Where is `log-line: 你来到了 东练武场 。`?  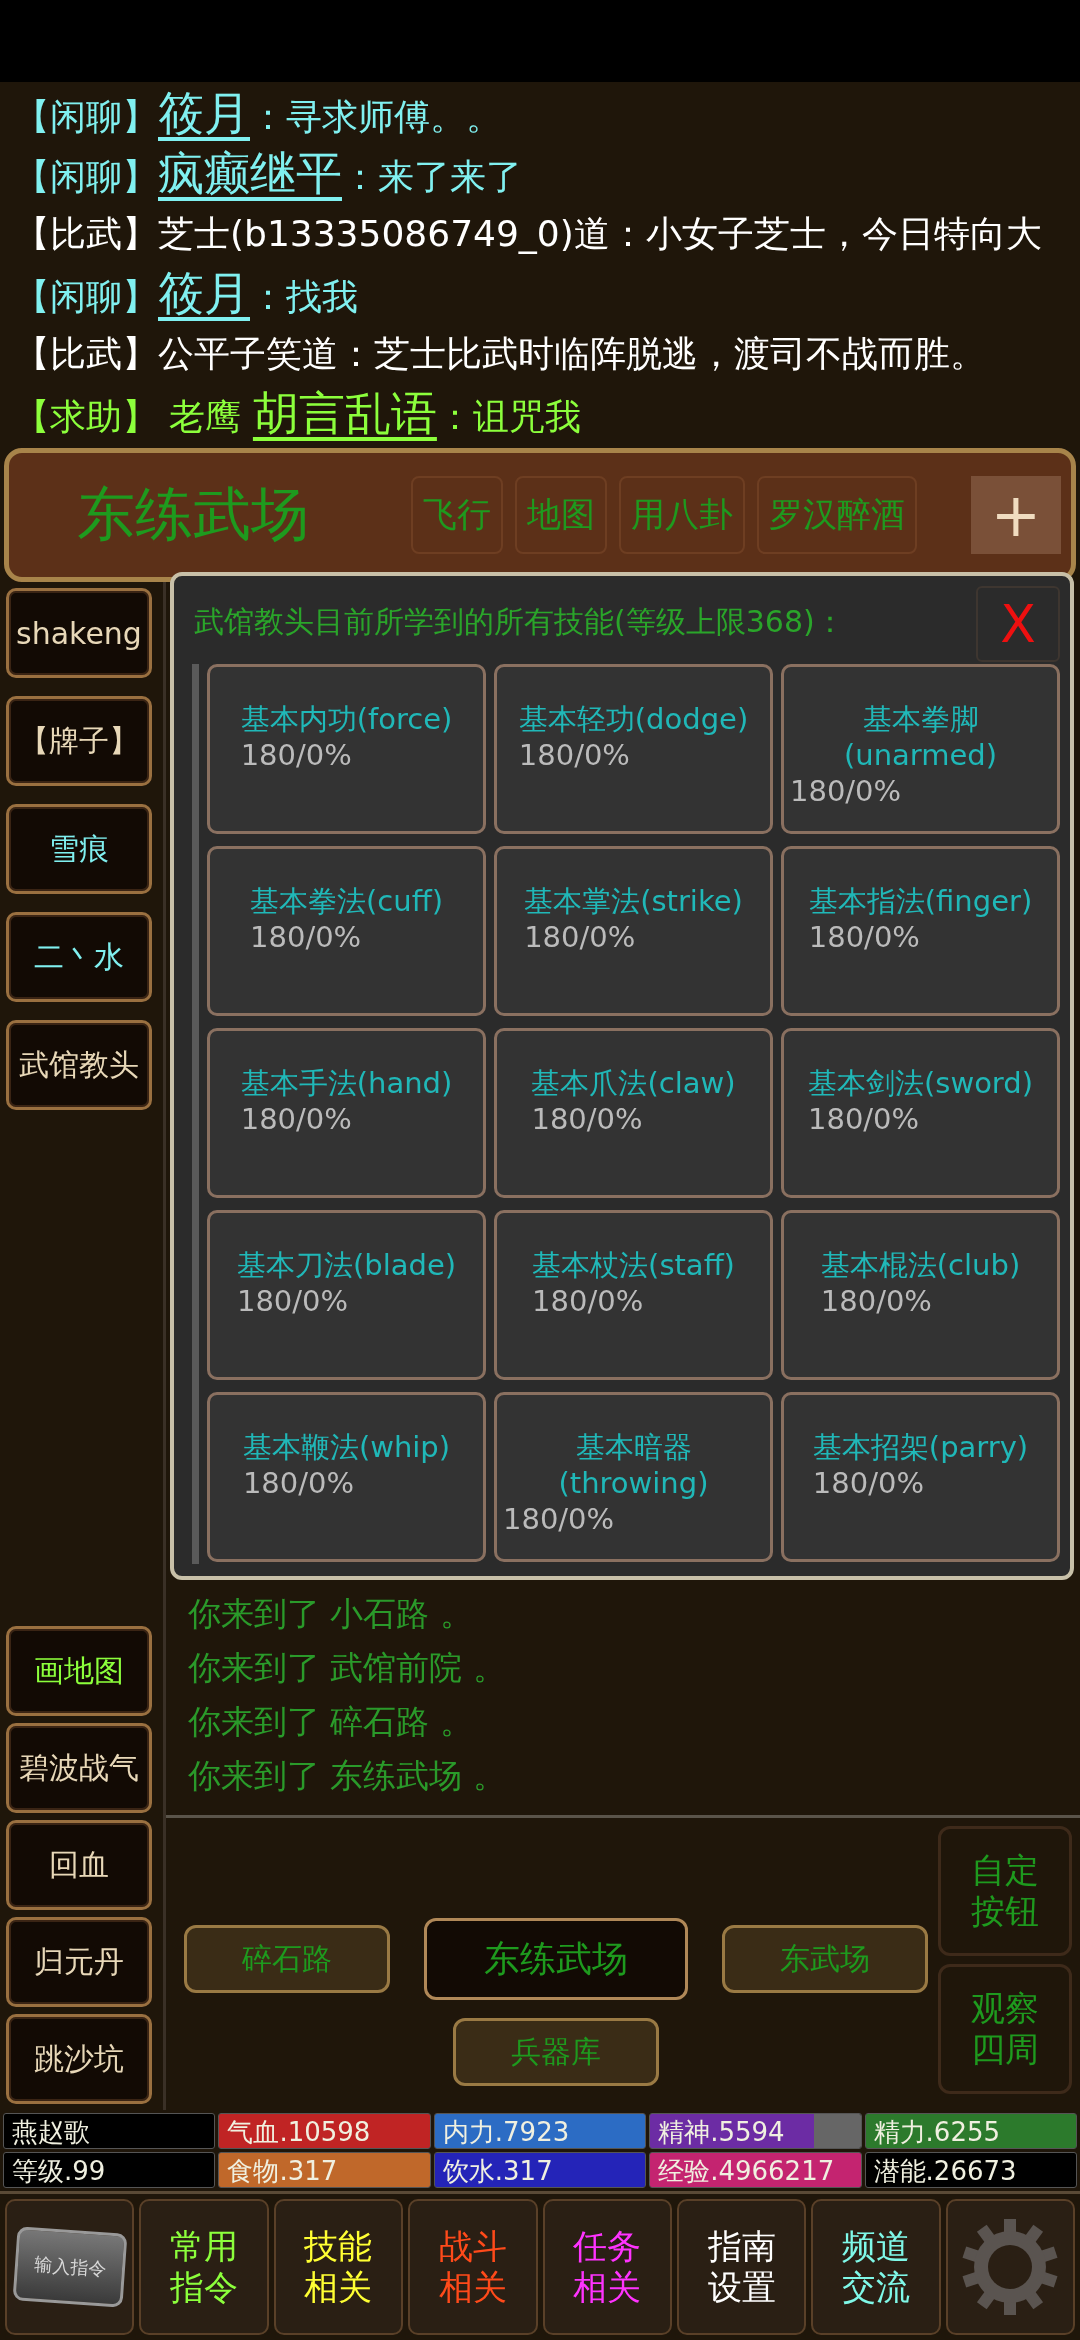 log-line: 你来到了 东练武场 。 is located at coordinates (347, 1776).